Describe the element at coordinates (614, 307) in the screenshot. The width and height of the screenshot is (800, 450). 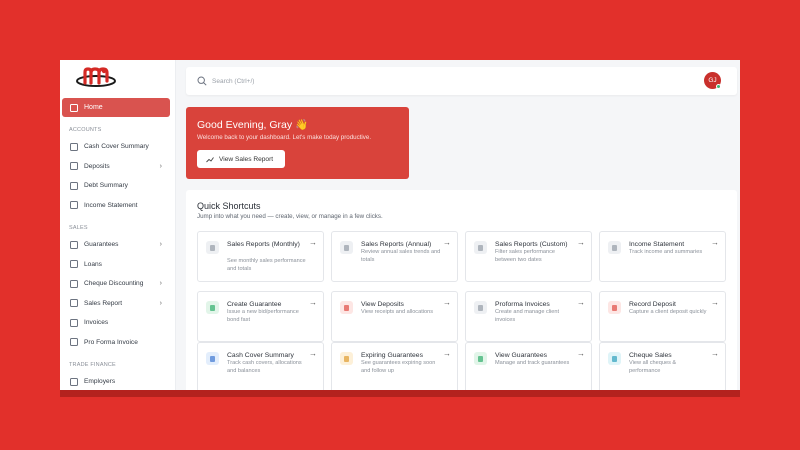
I see `wallet-icon` at that location.